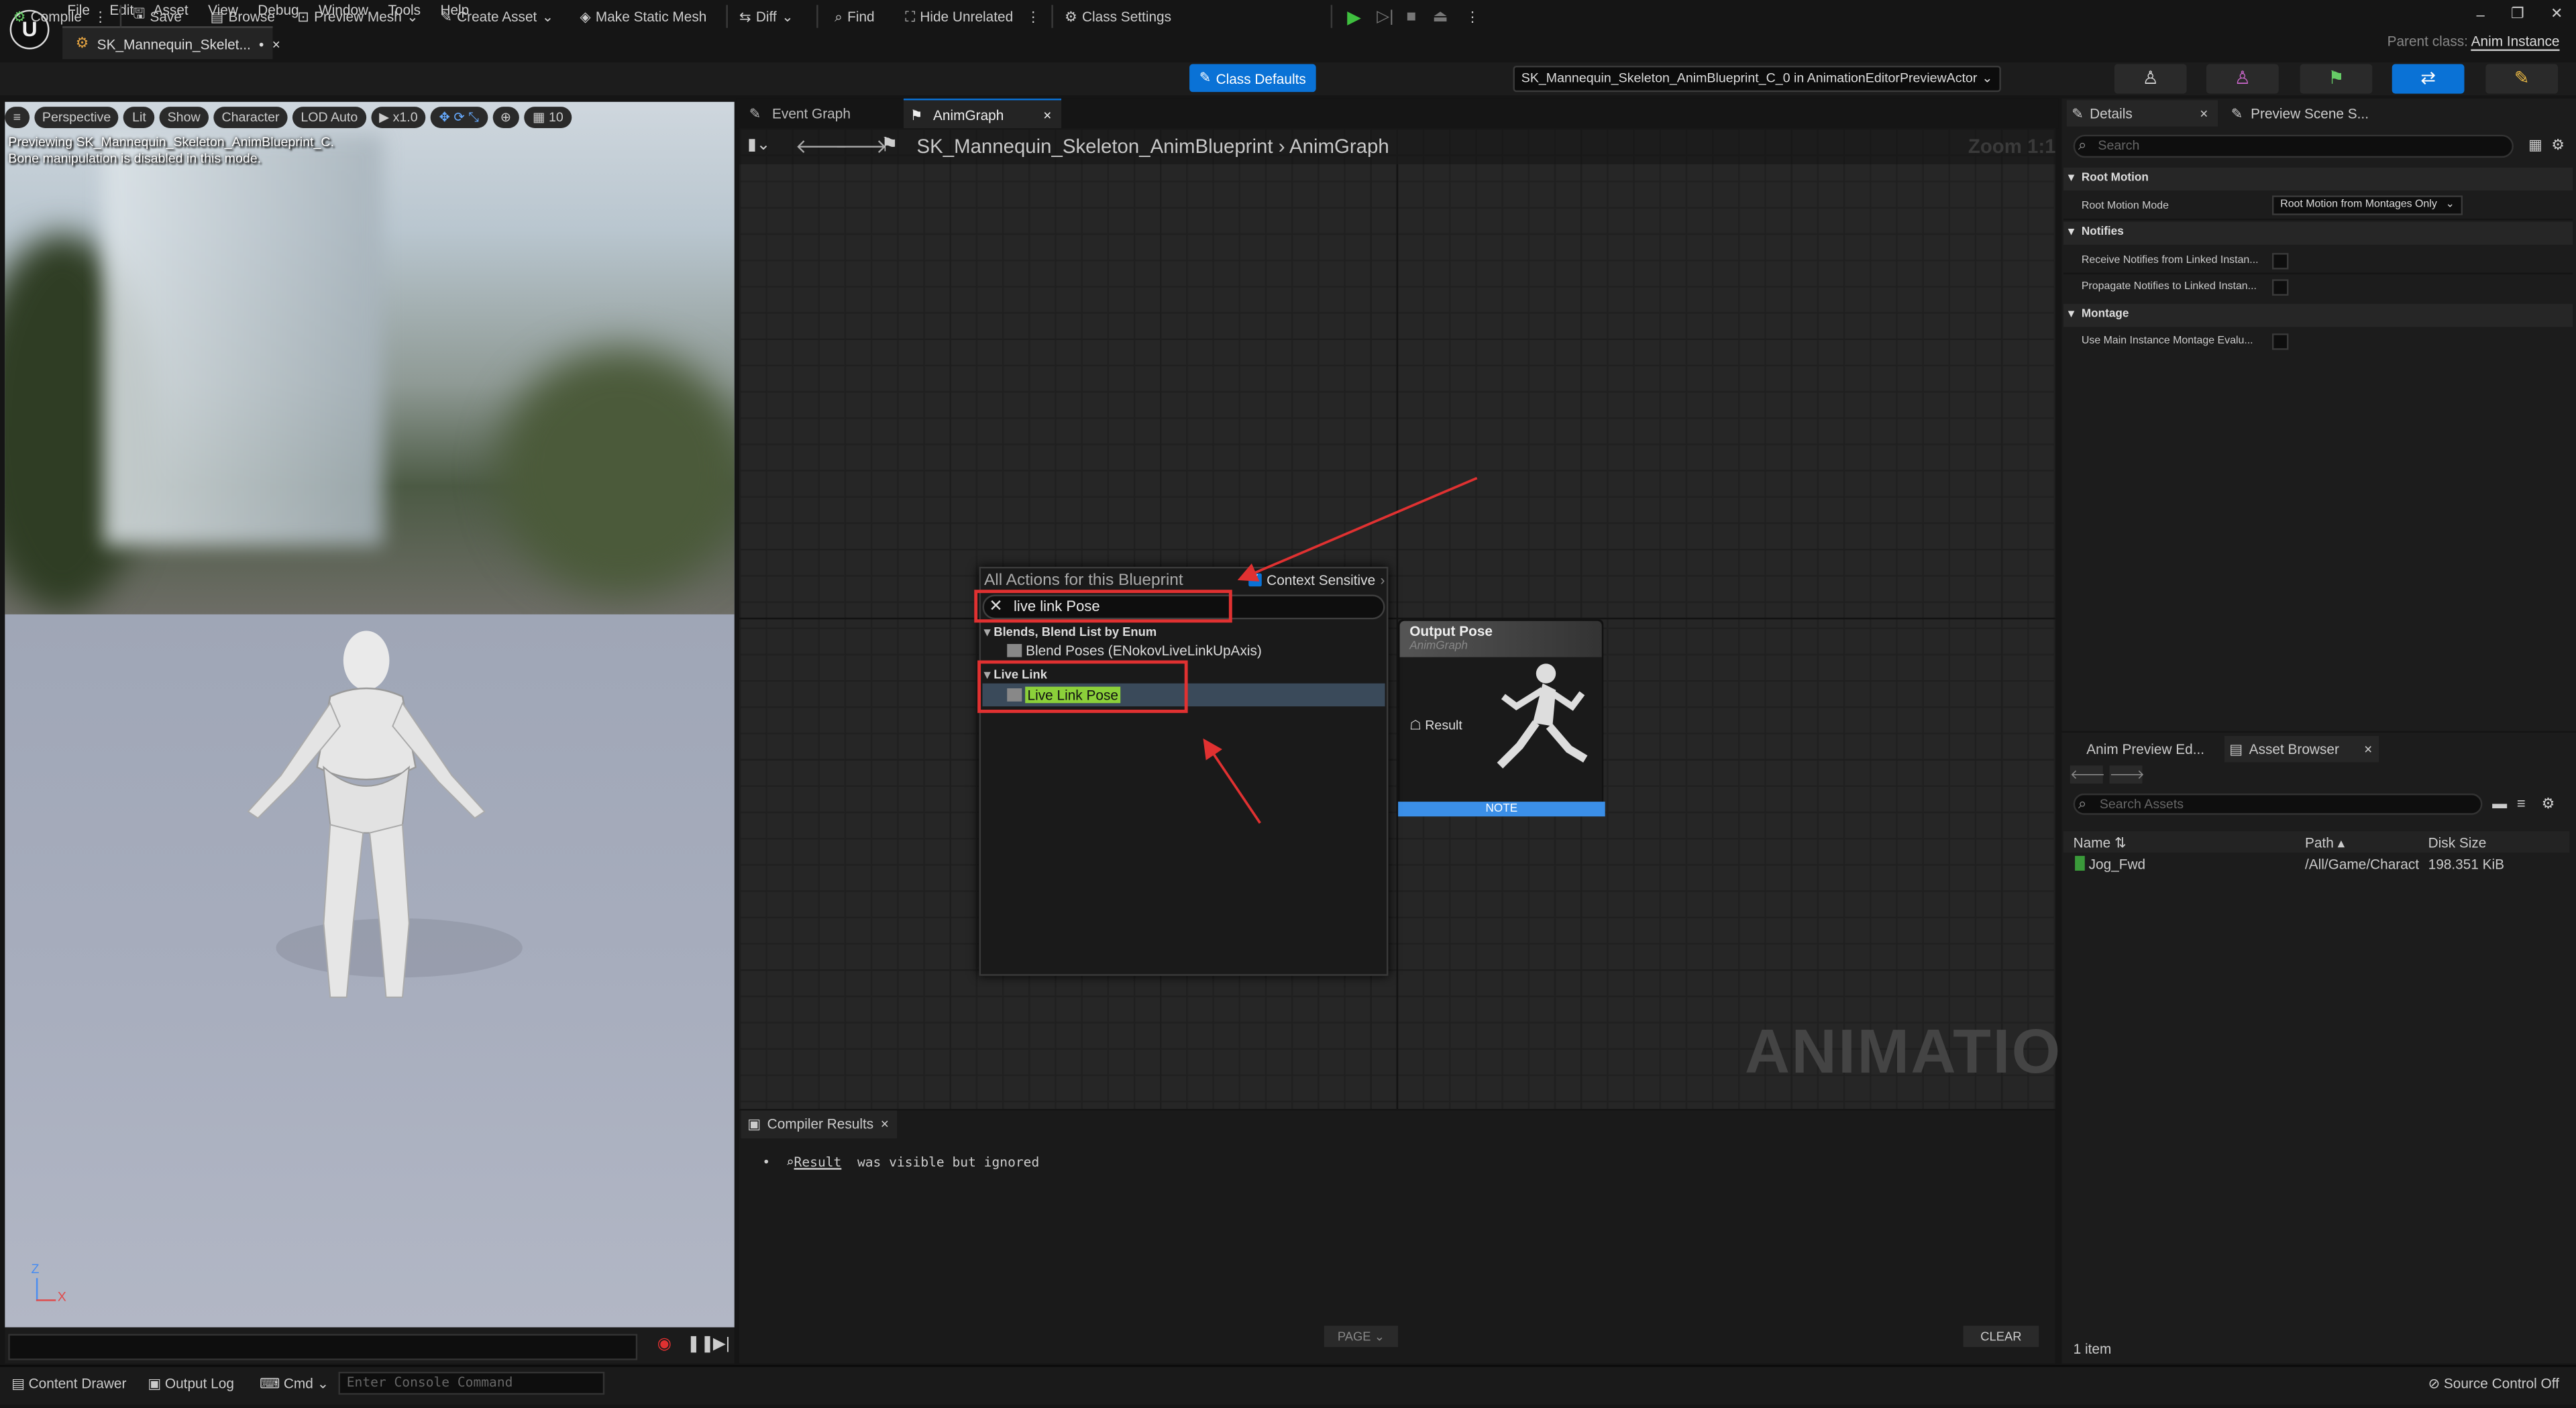  I want to click on output-log-button: ▣ Output Log, so click(190, 1384).